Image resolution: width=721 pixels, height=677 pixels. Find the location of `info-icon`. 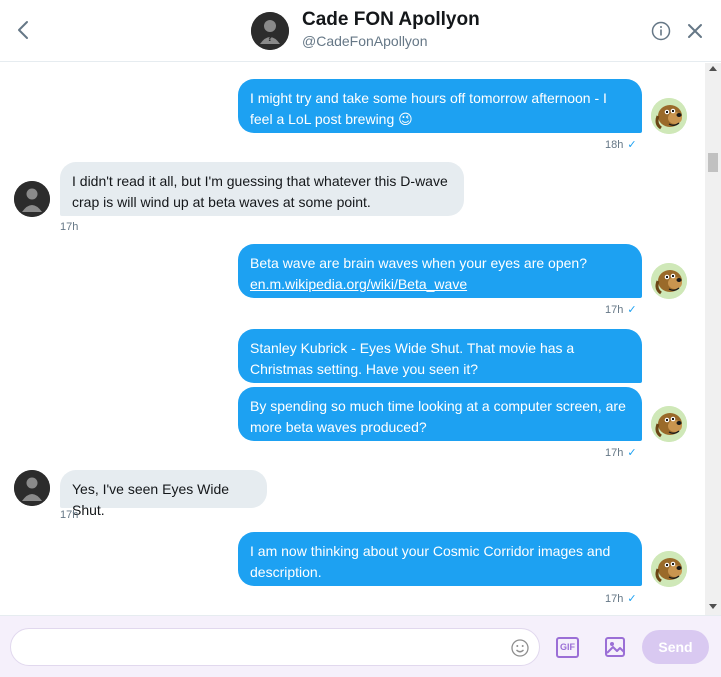

info-icon is located at coordinates (661, 31).